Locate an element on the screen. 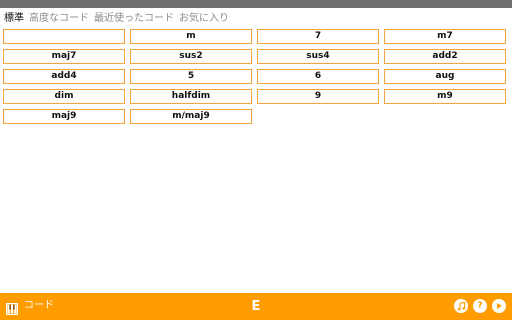 This screenshot has height=320, width=512. bottom-actions: ? is located at coordinates (477, 306).